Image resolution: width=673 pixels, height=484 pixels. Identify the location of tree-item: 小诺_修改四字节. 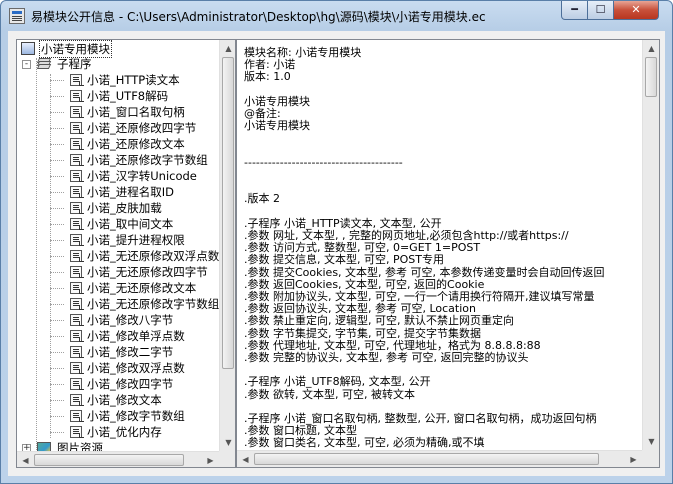
(118, 384).